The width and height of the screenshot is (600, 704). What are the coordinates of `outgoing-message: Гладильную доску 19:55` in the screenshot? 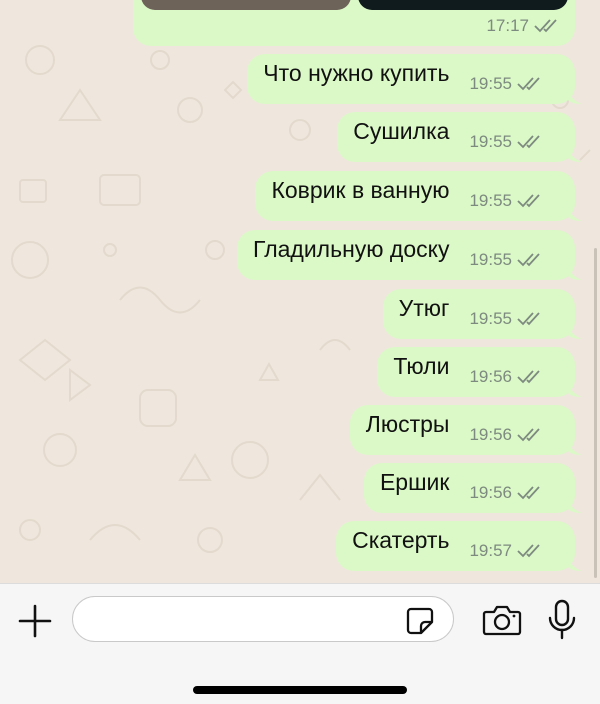 It's located at (409, 255).